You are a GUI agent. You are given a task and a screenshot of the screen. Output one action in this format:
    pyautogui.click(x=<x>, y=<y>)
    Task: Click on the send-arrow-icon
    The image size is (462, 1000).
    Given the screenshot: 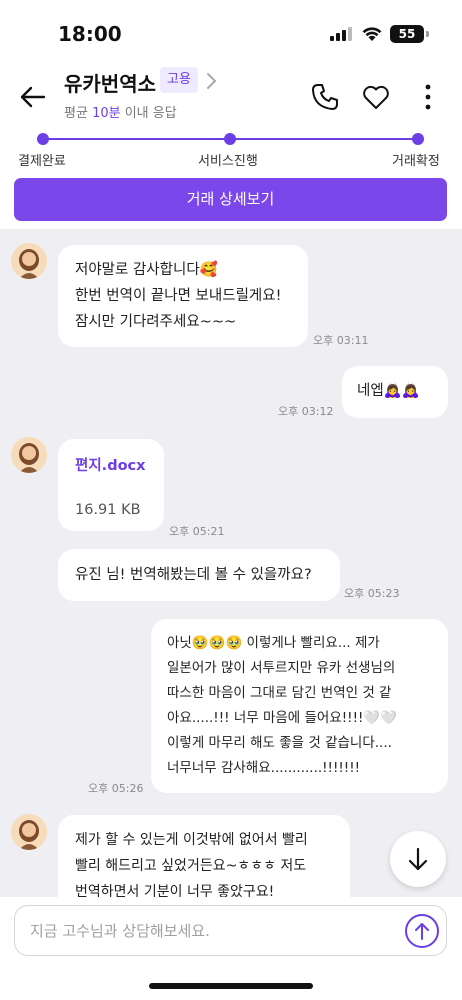 What is the action you would take?
    pyautogui.click(x=422, y=931)
    